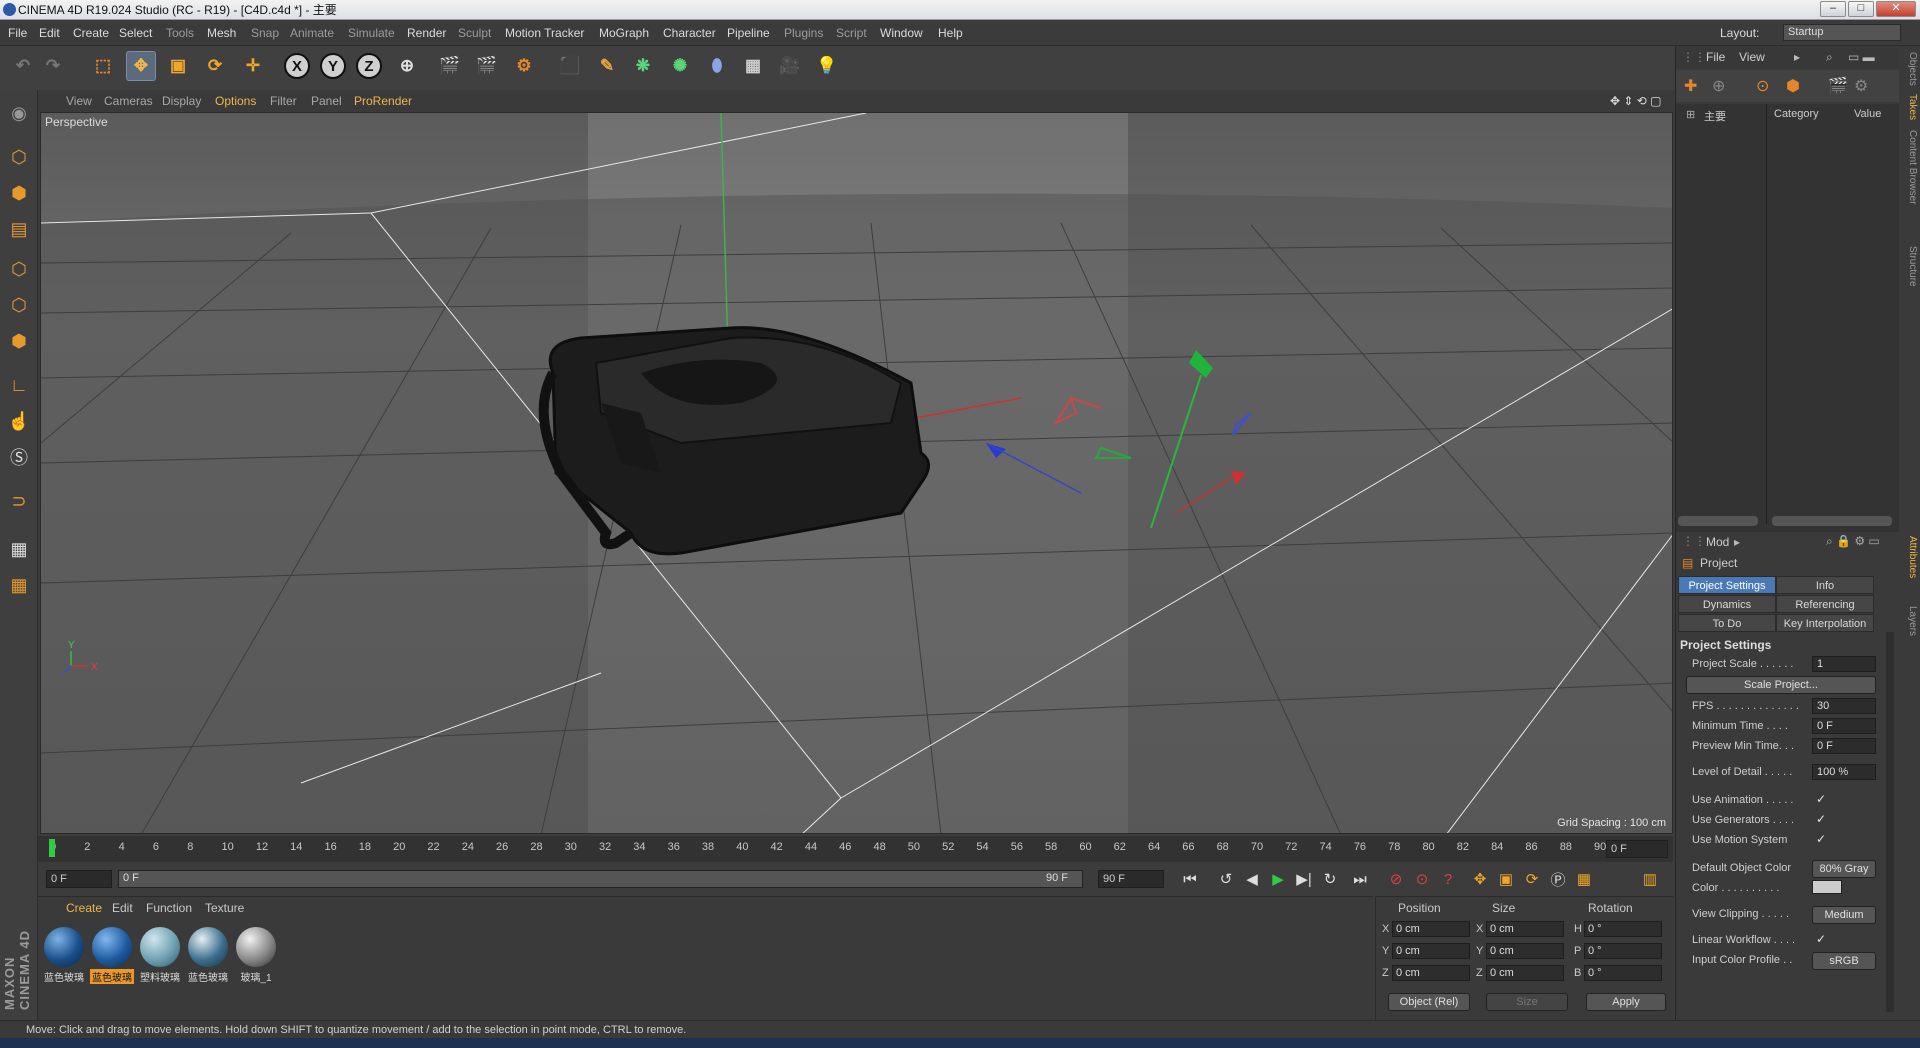 The width and height of the screenshot is (1920, 1048). What do you see at coordinates (19, 193) in the screenshot?
I see `texture-mode-icon: ⬢` at bounding box center [19, 193].